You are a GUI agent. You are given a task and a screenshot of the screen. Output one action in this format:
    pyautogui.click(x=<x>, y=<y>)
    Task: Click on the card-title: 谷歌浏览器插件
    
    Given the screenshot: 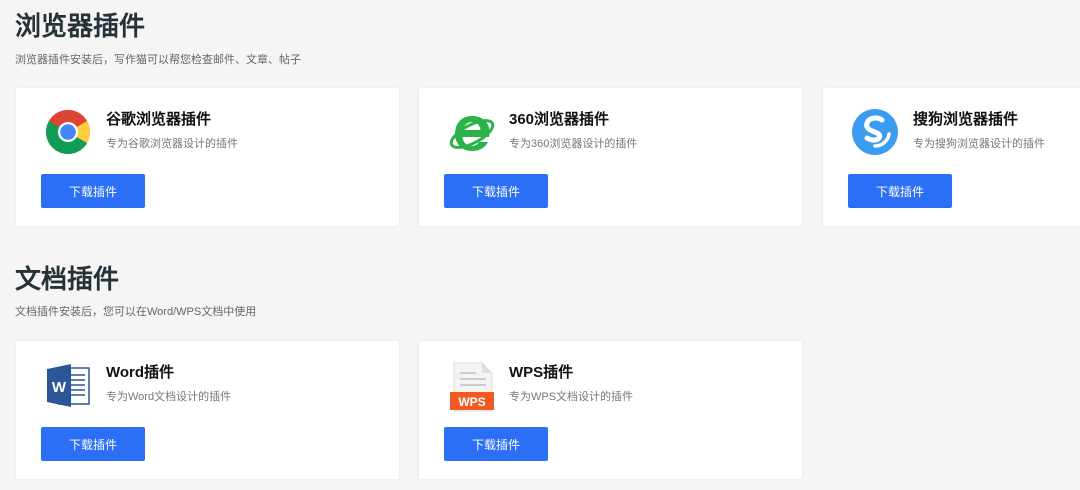 What is the action you would take?
    pyautogui.click(x=159, y=119)
    